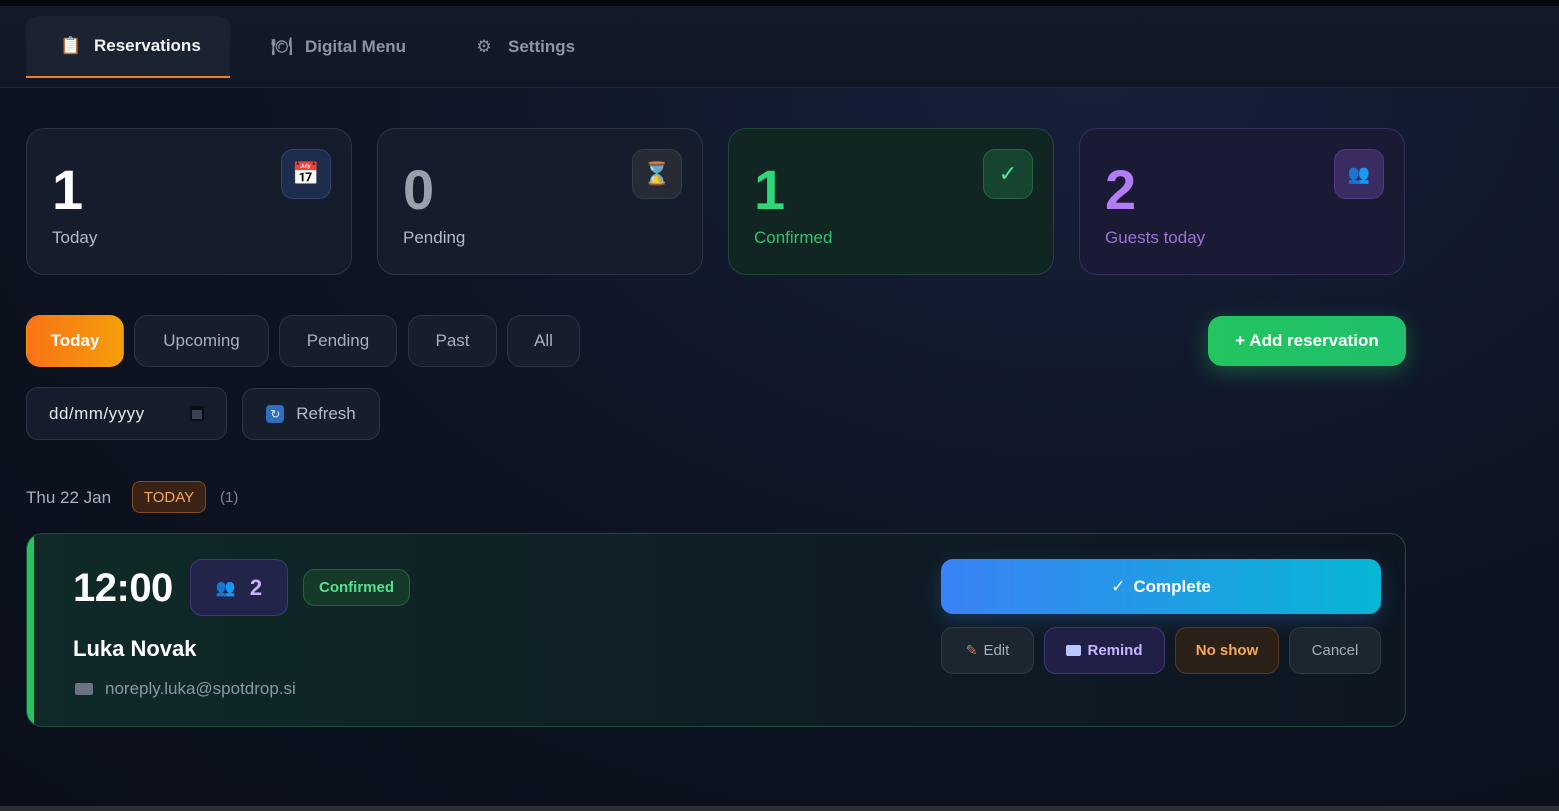 This screenshot has width=1559, height=811. I want to click on hourglass-icon: ⌛, so click(657, 174).